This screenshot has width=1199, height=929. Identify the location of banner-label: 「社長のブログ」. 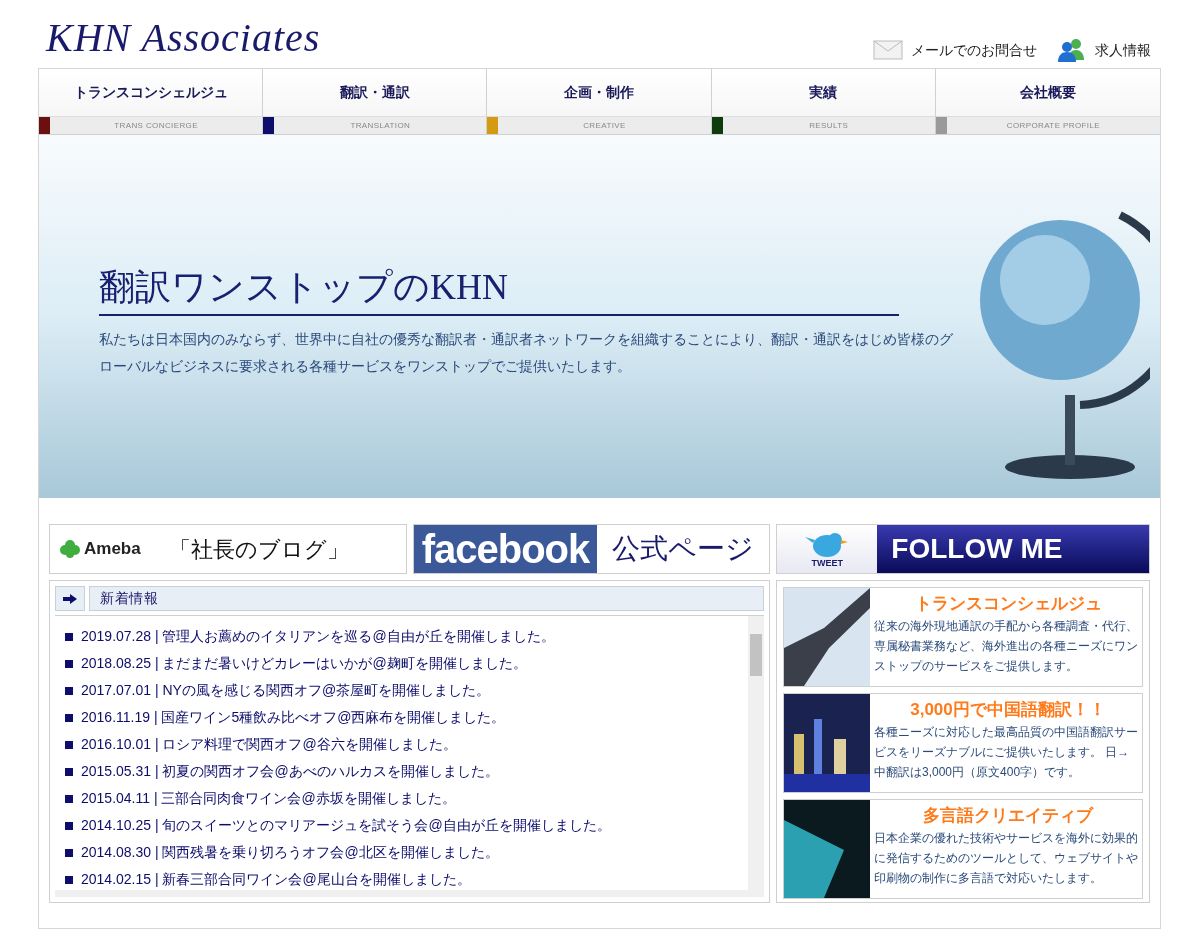
(258, 549).